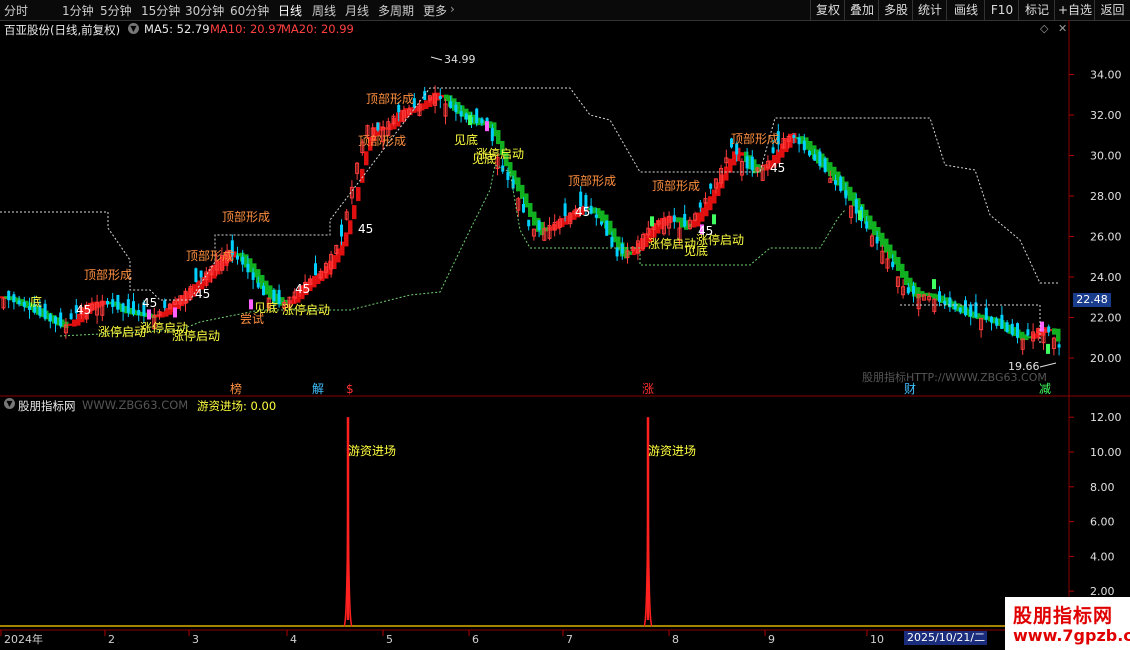 The image size is (1130, 650). I want to click on chart-annotation: 底, so click(36, 301).